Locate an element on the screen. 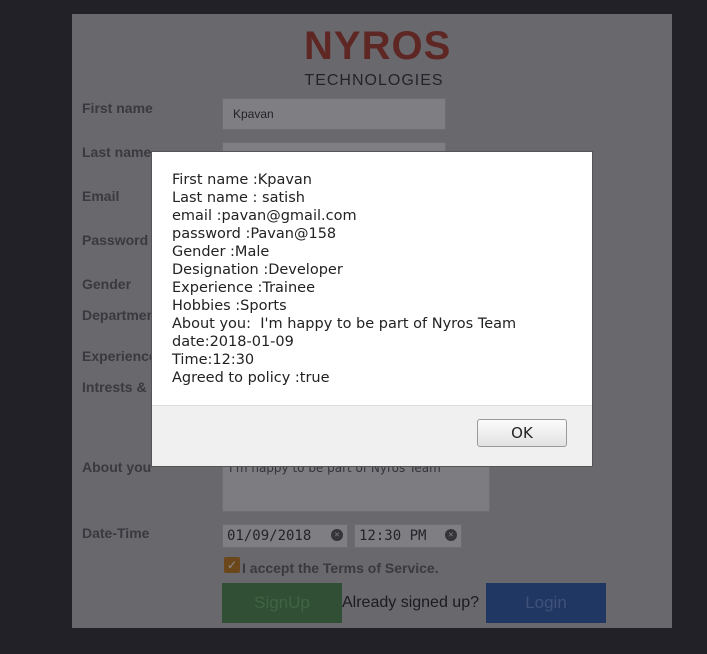 The width and height of the screenshot is (707, 654). ok-button: OK is located at coordinates (522, 433).